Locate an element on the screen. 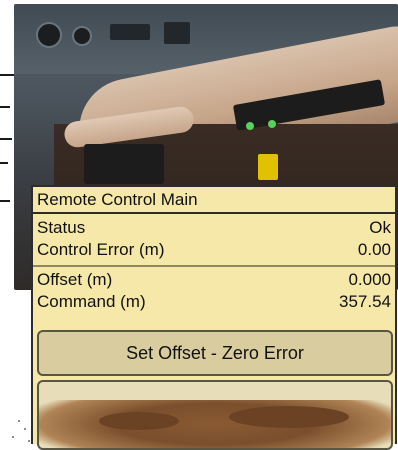 This screenshot has height=450, width=398. mud-overlay is located at coordinates (215, 424).